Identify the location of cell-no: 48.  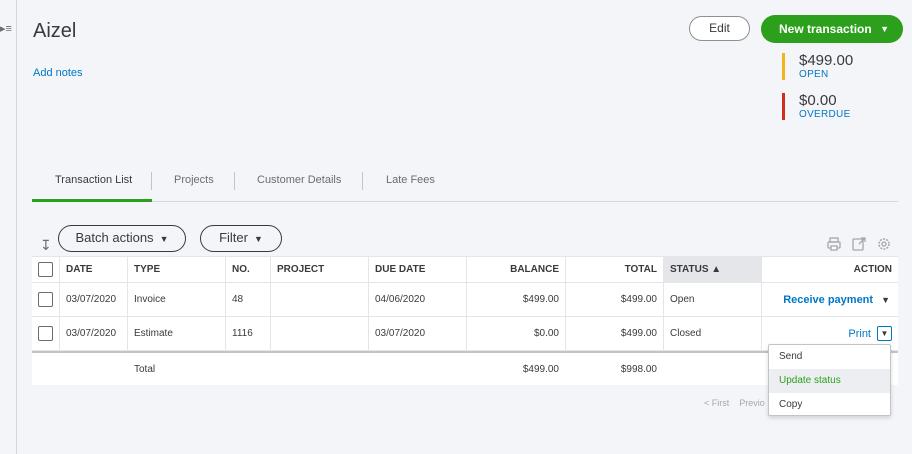
(238, 299).